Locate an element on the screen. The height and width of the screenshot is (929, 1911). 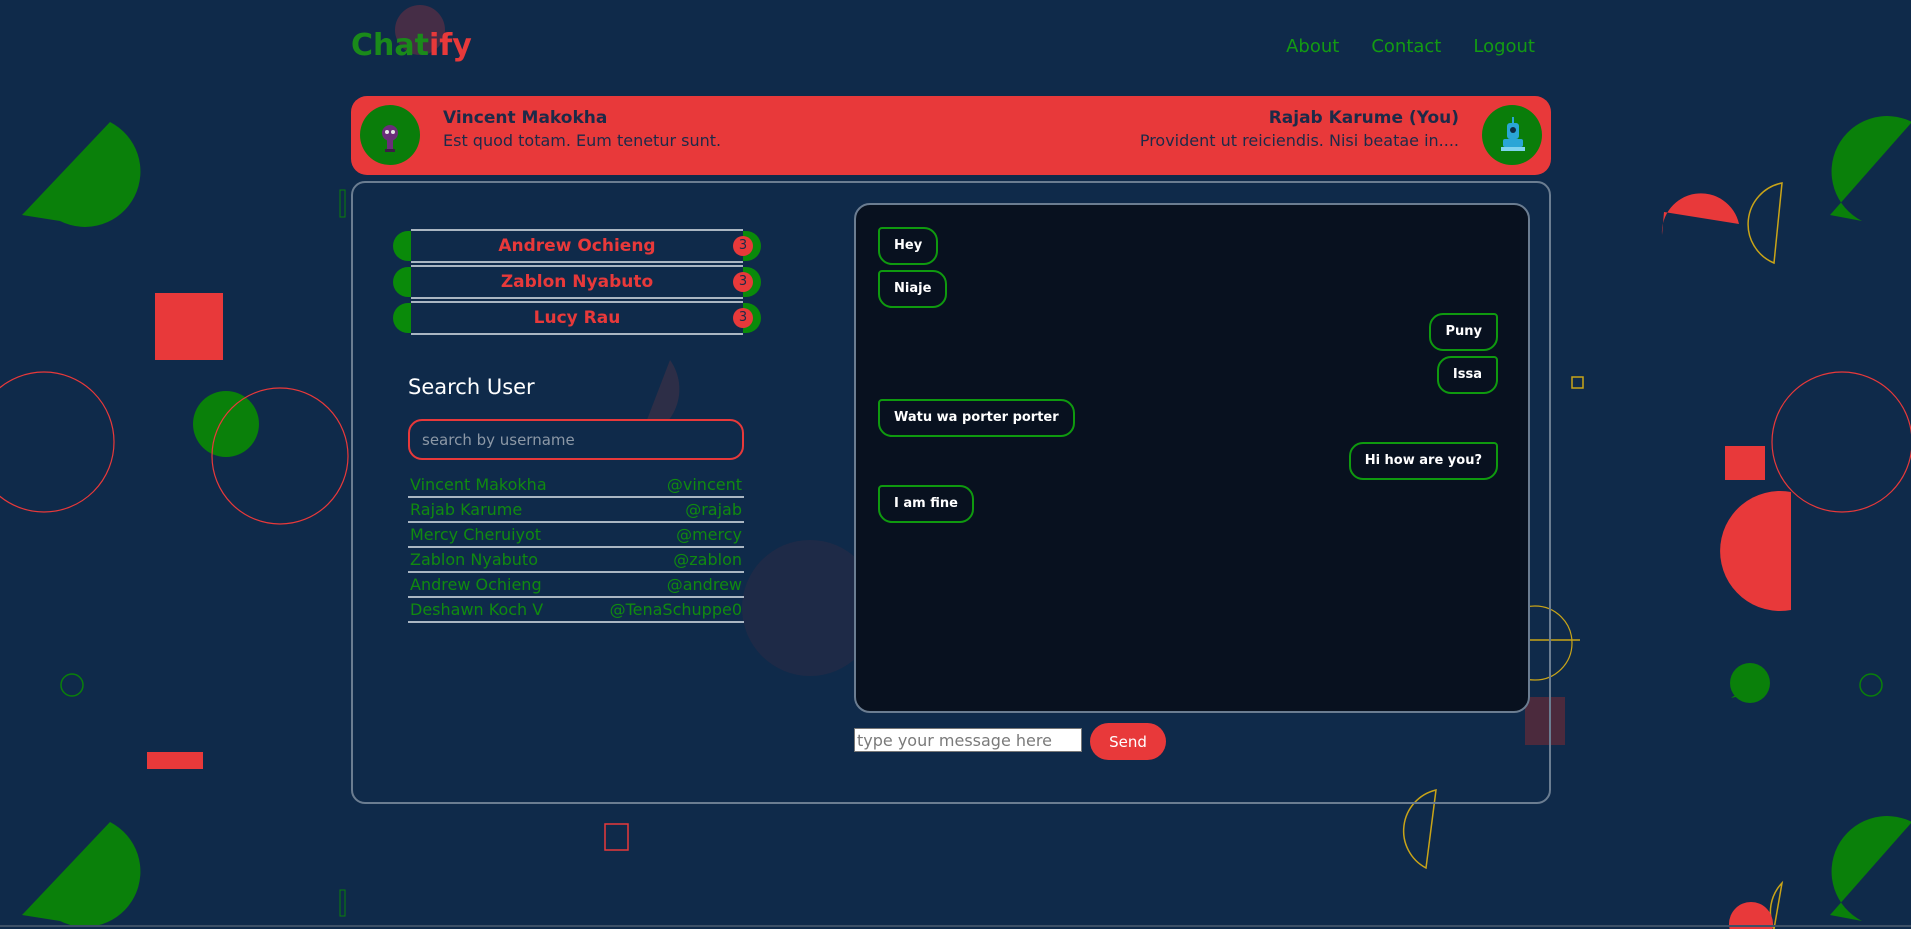
list-item: Zablon Nyabuto @zablon is located at coordinates (576, 560).